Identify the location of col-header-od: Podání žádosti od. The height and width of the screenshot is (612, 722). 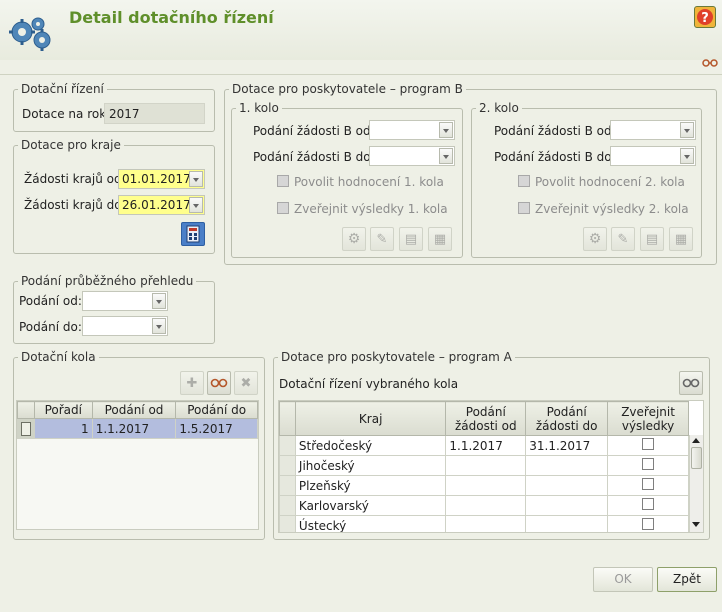
(486, 418).